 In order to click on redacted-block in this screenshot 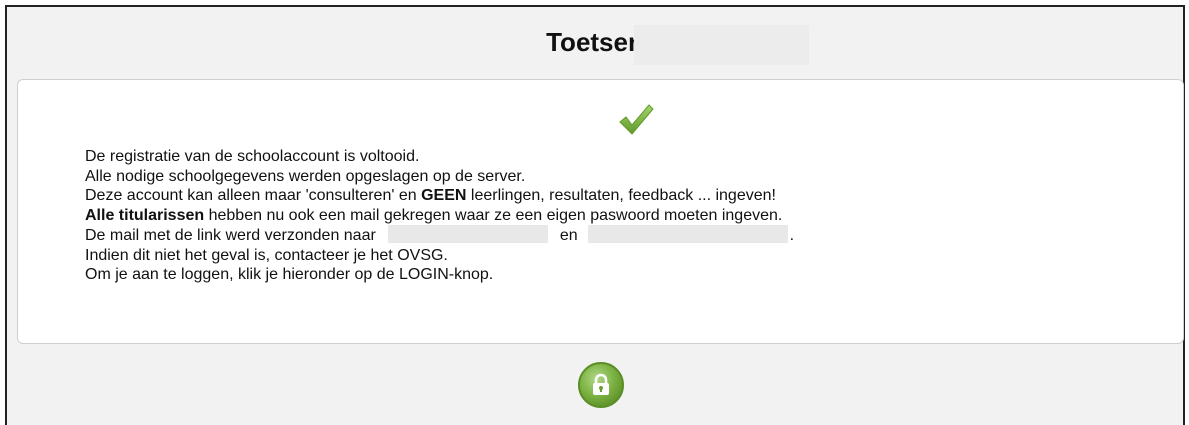, I will do `click(721, 45)`.